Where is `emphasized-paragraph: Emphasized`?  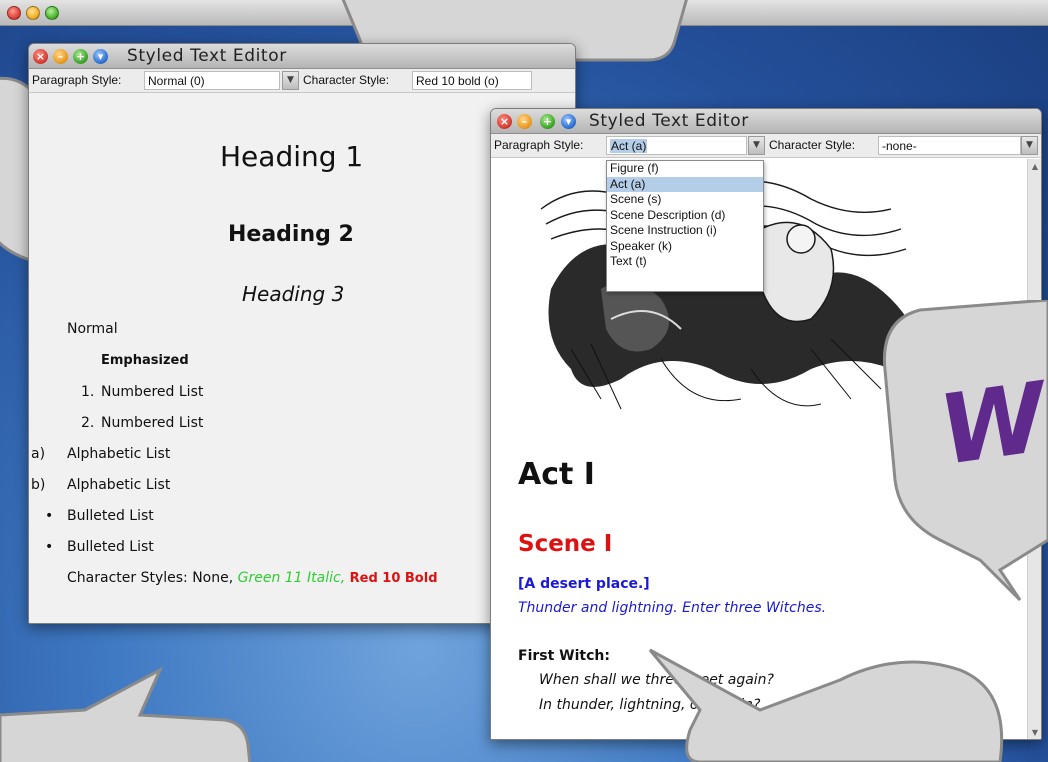 emphasized-paragraph: Emphasized is located at coordinates (145, 360).